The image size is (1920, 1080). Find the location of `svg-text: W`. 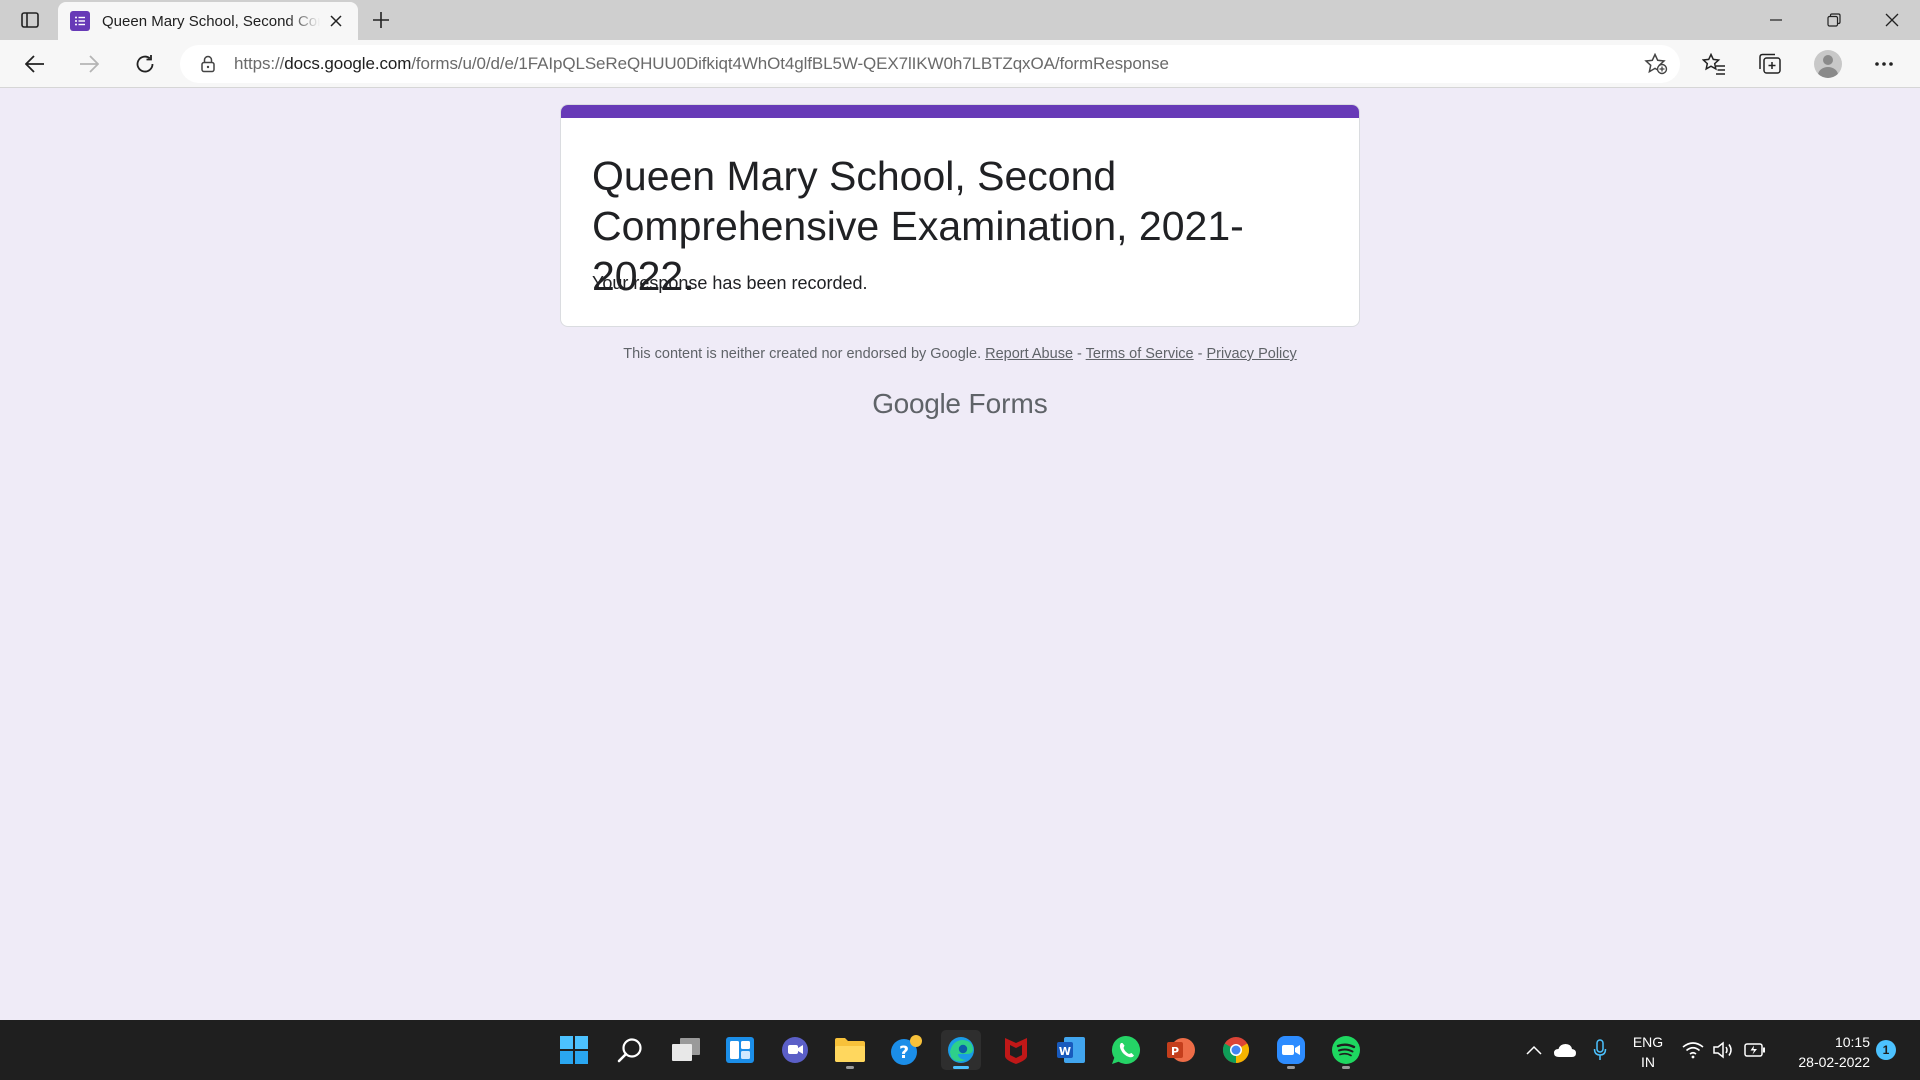

svg-text: W is located at coordinates (1065, 1051).